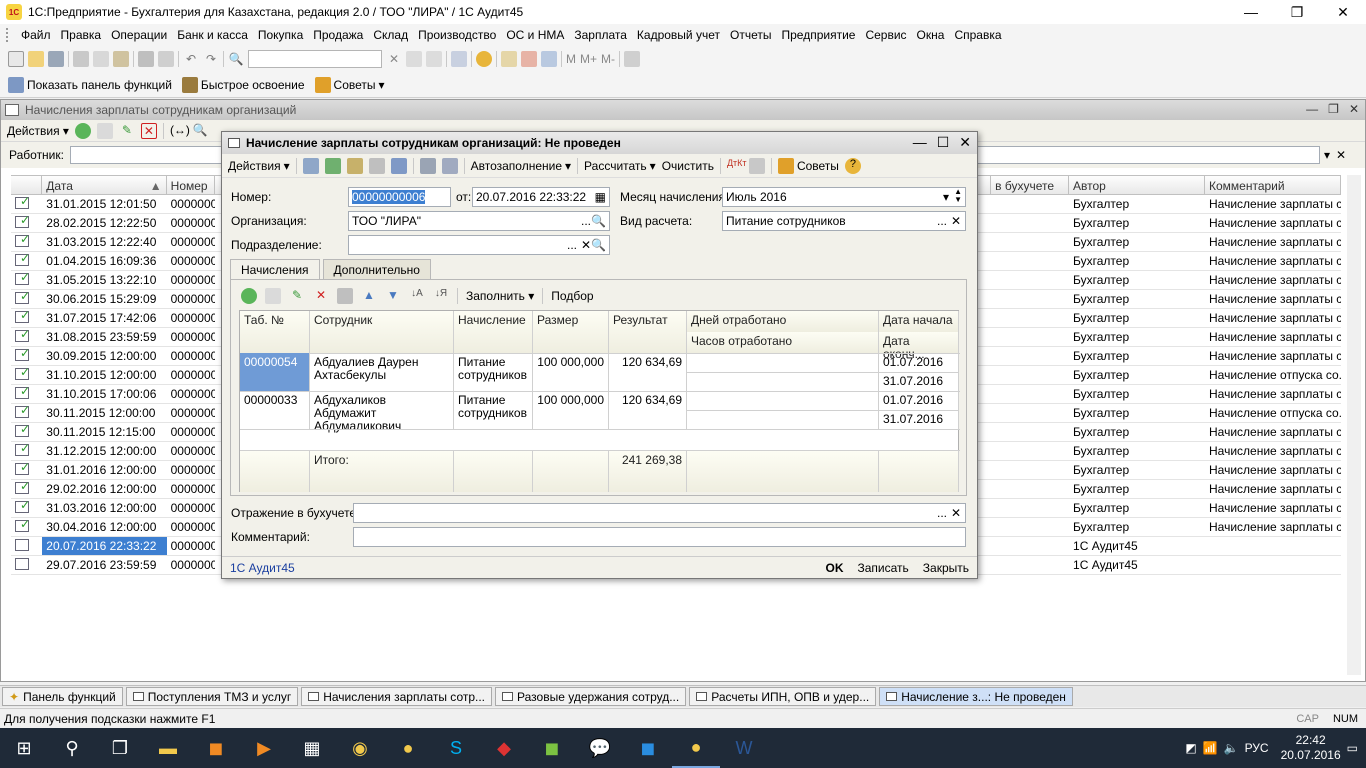 This screenshot has height=768, width=1366. I want to click on memory-minus-icon: M-, so click(608, 59).